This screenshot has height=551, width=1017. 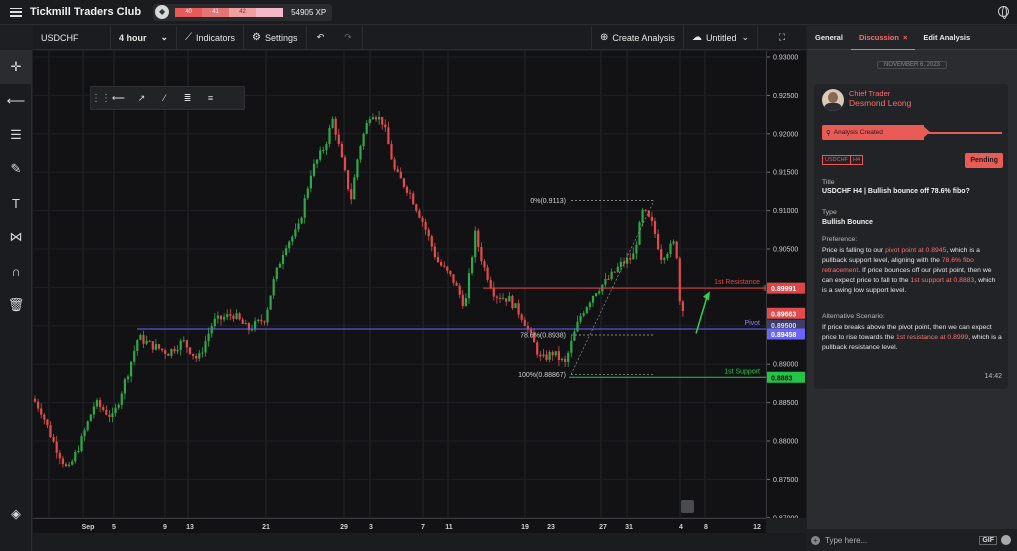 I want to click on create-analysis-label: Create Analysis, so click(x=643, y=37).